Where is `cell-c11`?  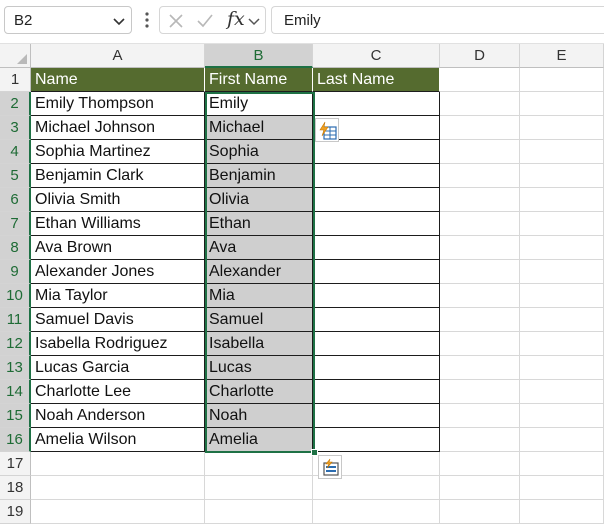
cell-c11 is located at coordinates (376, 320).